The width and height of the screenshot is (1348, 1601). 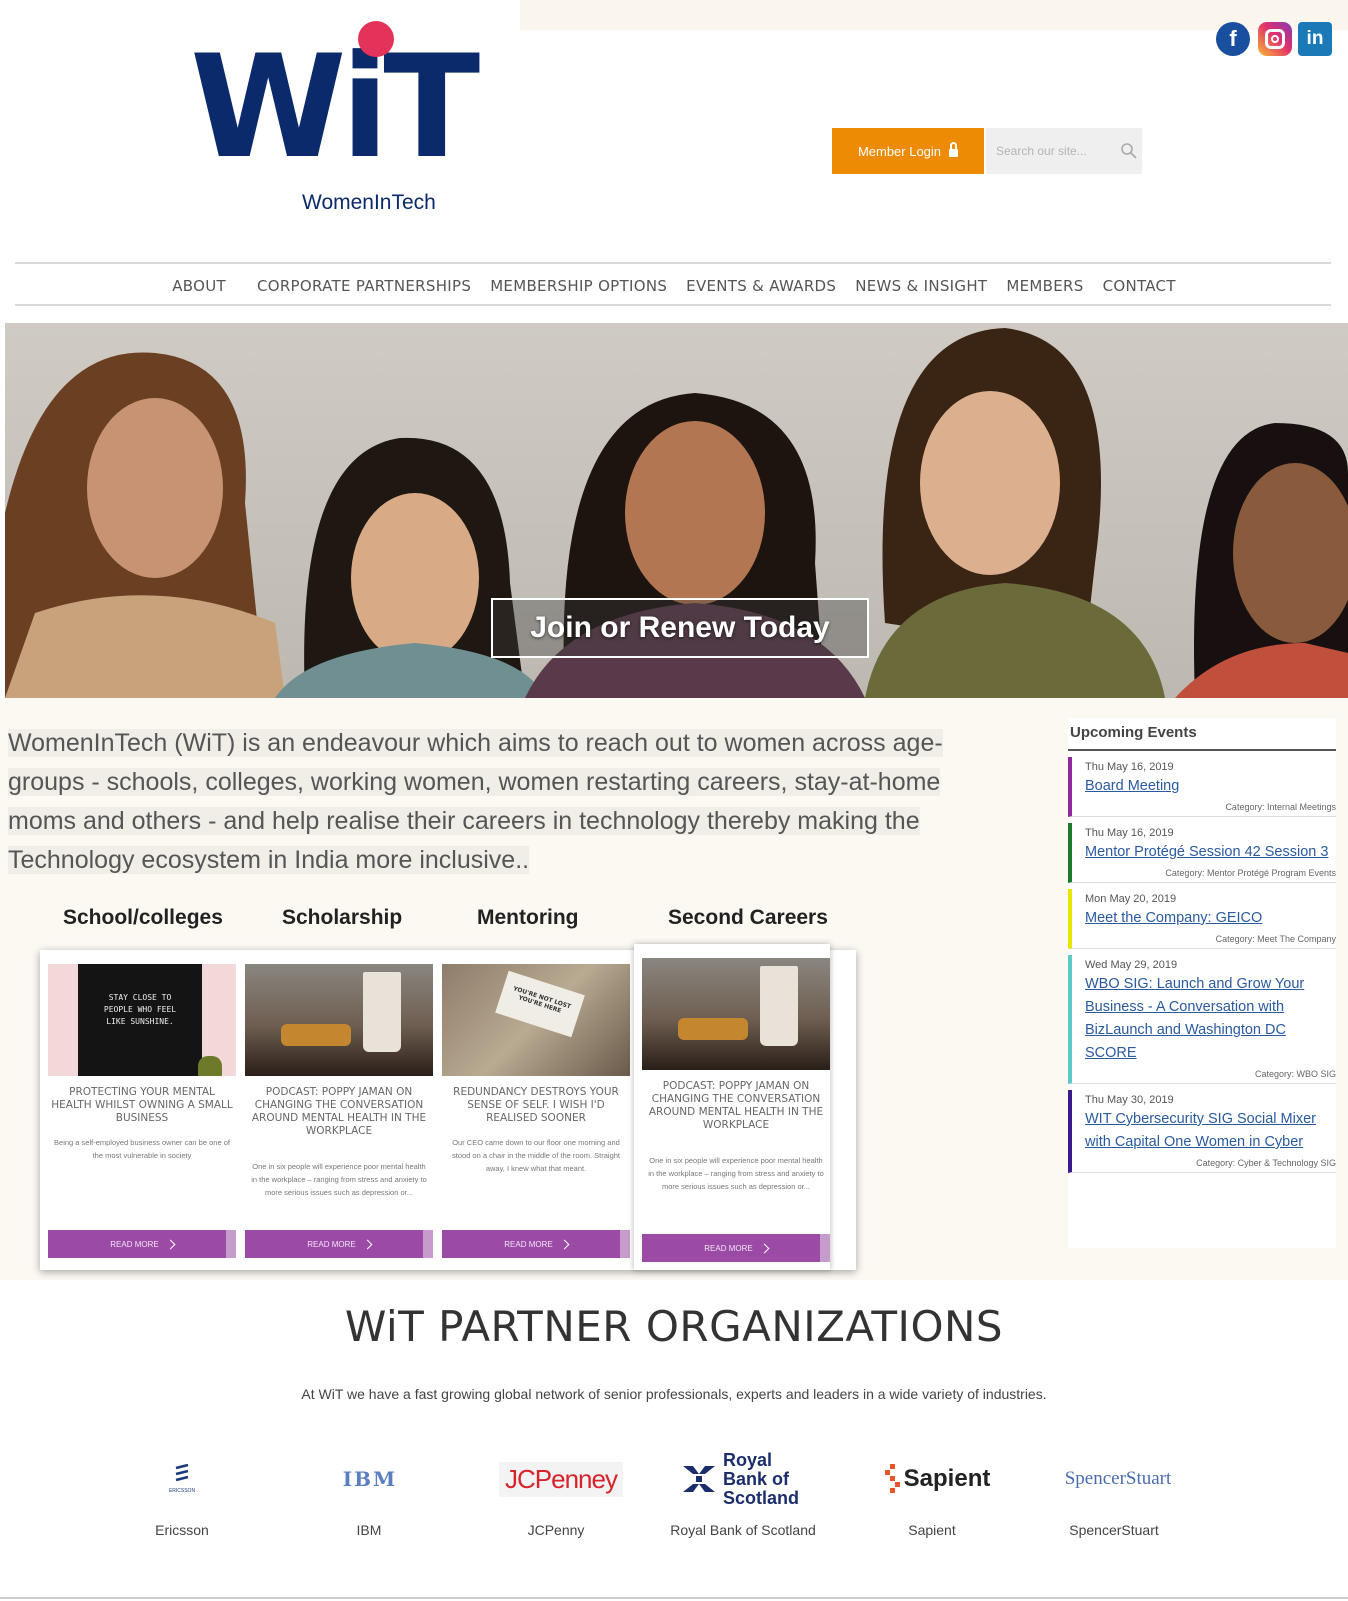 I want to click on spencerstuart-logo: SpencerStuart, so click(x=1118, y=1479).